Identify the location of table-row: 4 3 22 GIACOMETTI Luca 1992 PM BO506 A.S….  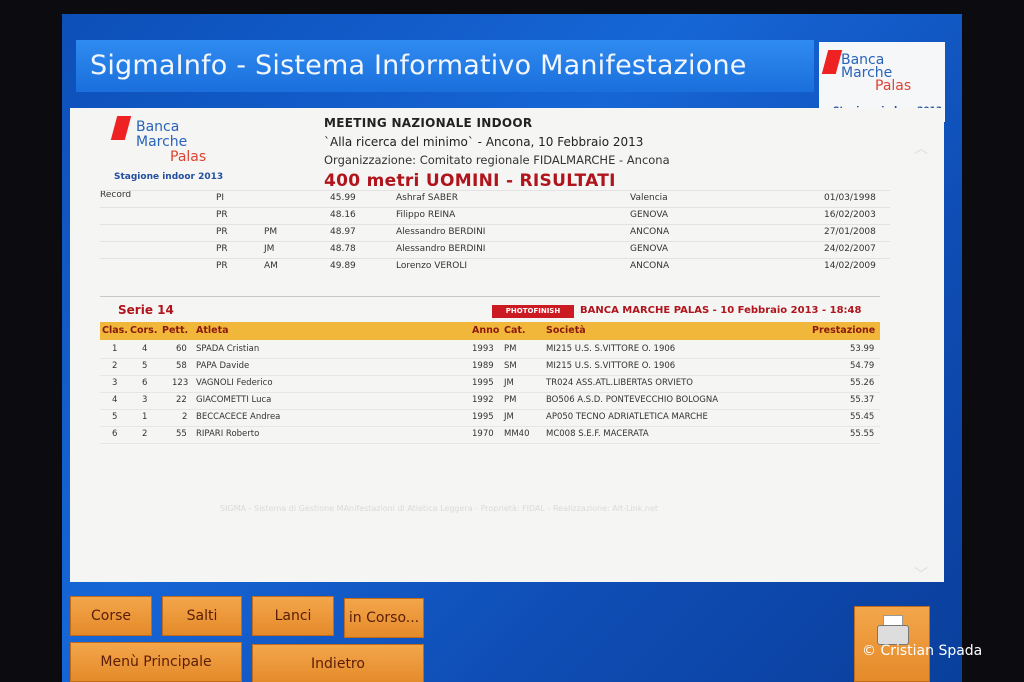
(490, 401).